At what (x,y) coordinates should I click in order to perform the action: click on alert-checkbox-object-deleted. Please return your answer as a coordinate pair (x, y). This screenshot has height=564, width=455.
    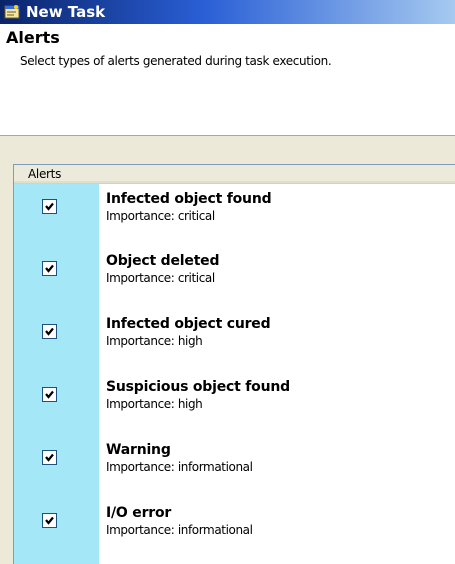
    Looking at the image, I should click on (49, 268).